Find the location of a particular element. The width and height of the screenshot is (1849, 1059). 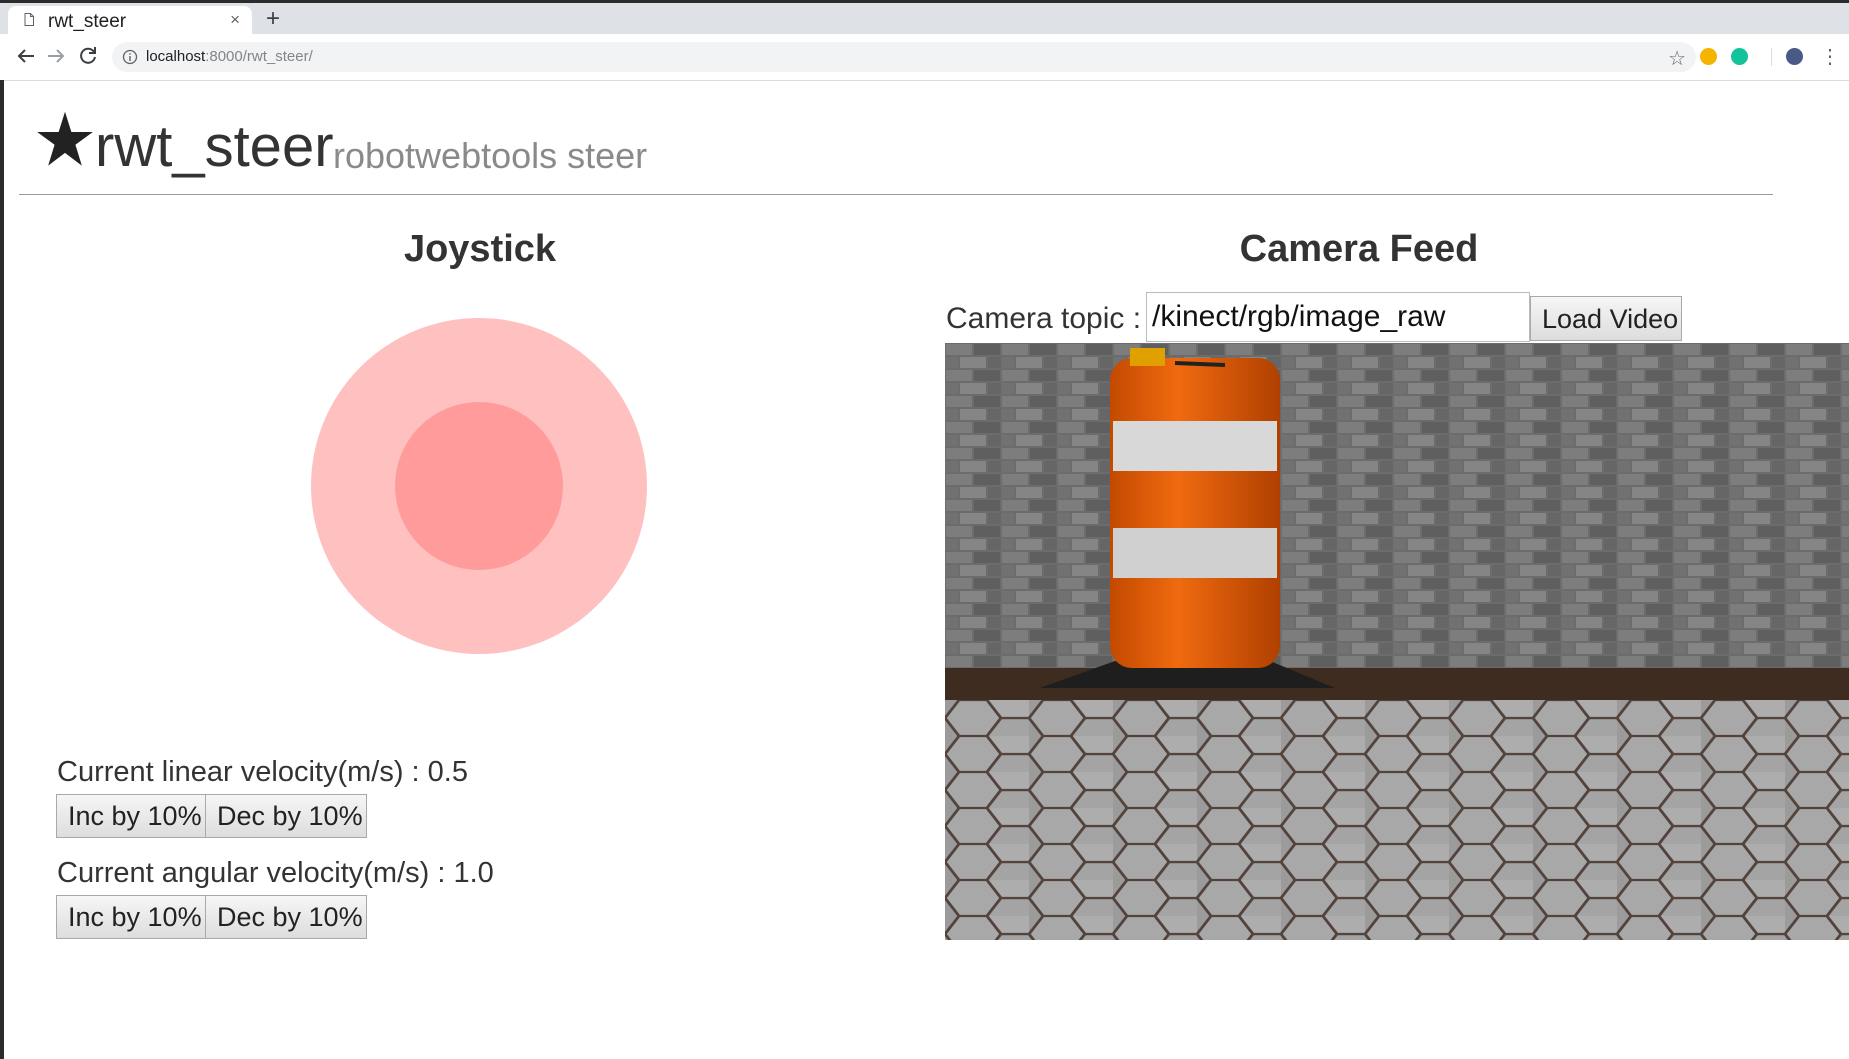

window-left-edge is located at coordinates (2, 569).